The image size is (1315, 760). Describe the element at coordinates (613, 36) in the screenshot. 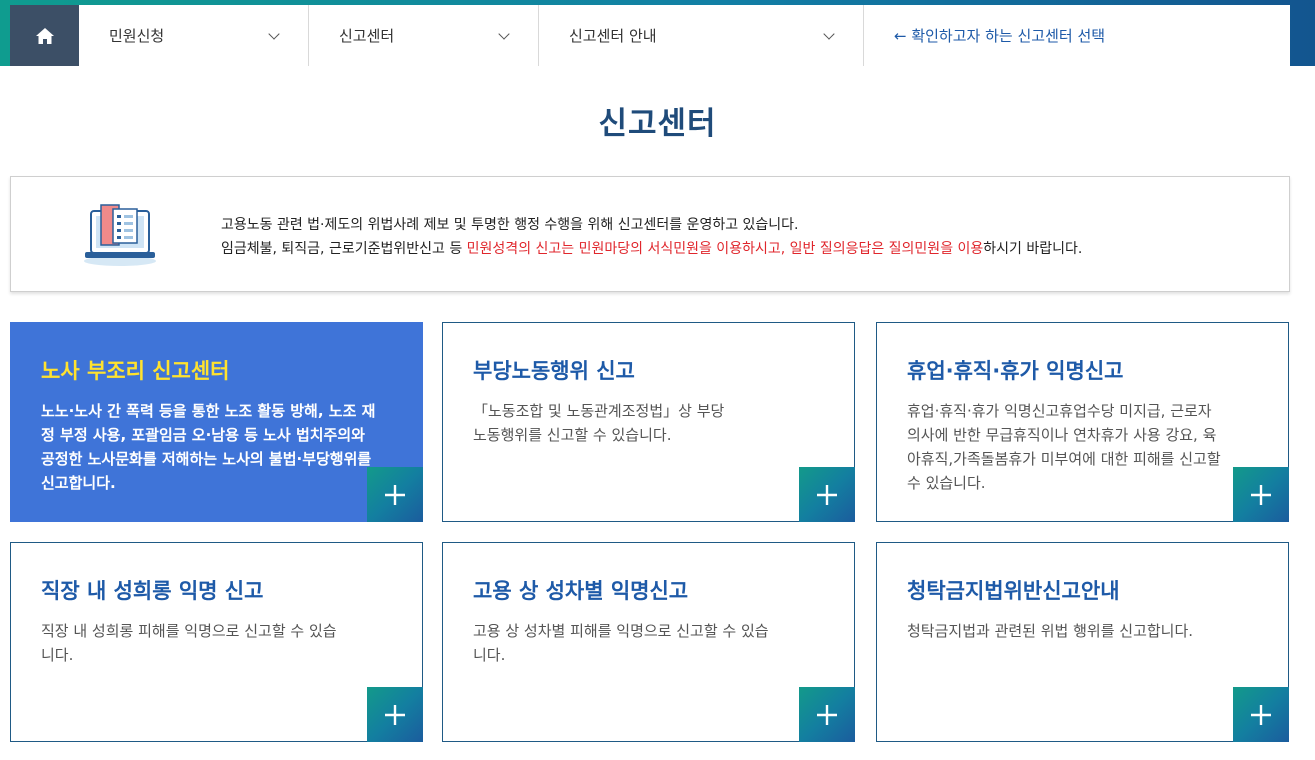

I see `nav-dropdown-label: 신고센터 안내` at that location.